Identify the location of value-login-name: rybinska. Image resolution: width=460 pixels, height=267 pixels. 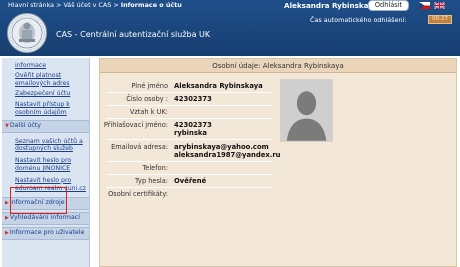
(190, 133).